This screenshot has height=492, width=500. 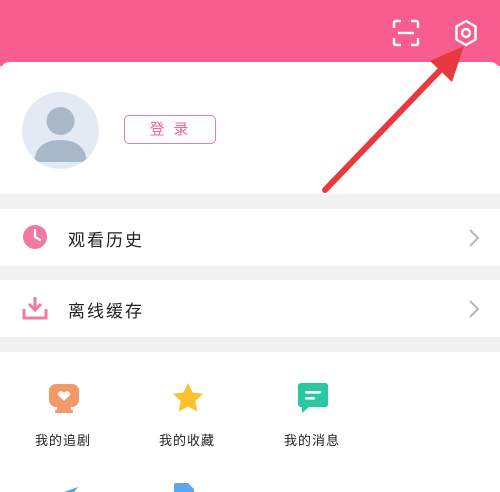 I want to click on download-icon, so click(x=35, y=308).